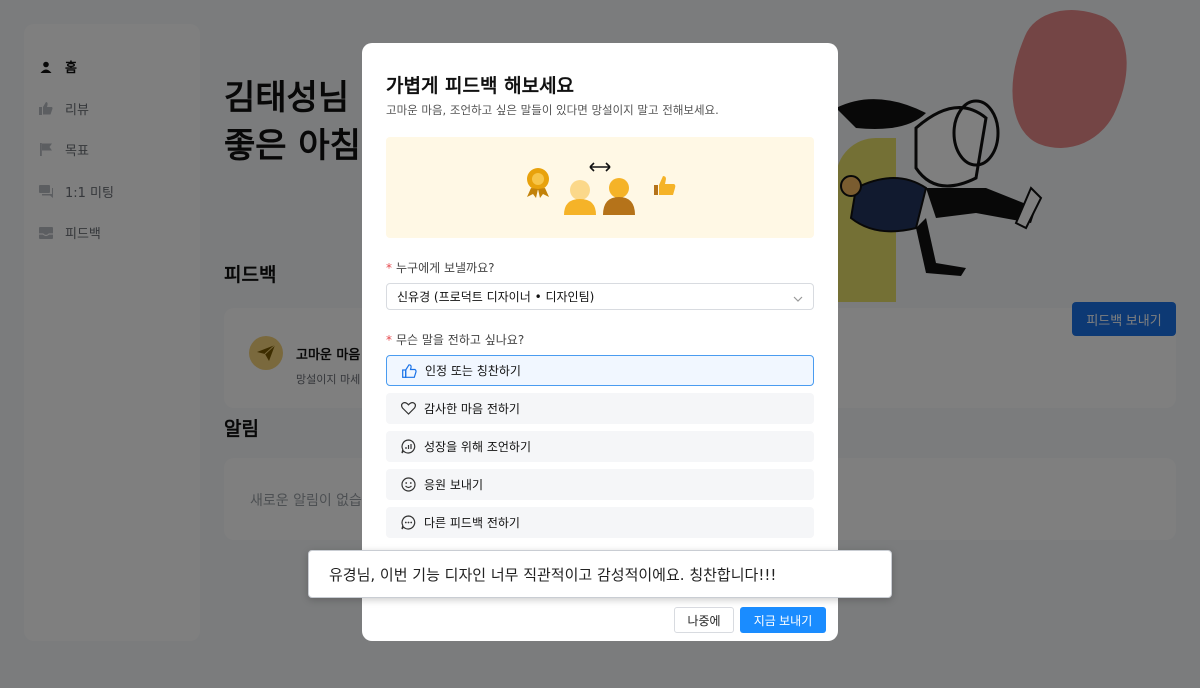  What do you see at coordinates (454, 485) in the screenshot?
I see `option-label: 응원 보내기` at bounding box center [454, 485].